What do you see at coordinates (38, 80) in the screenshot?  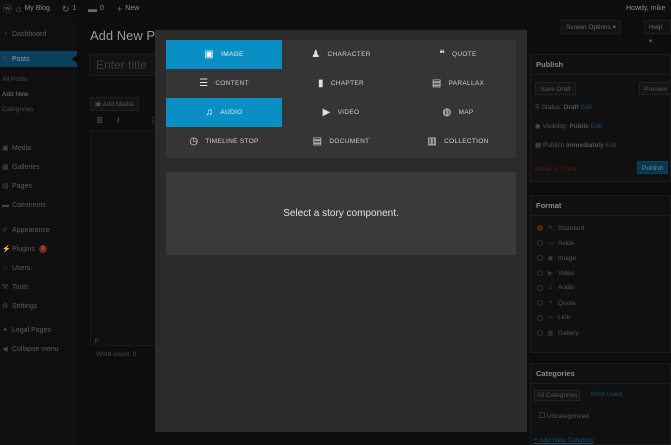 I see `submenu-all-posts: All Posts` at bounding box center [38, 80].